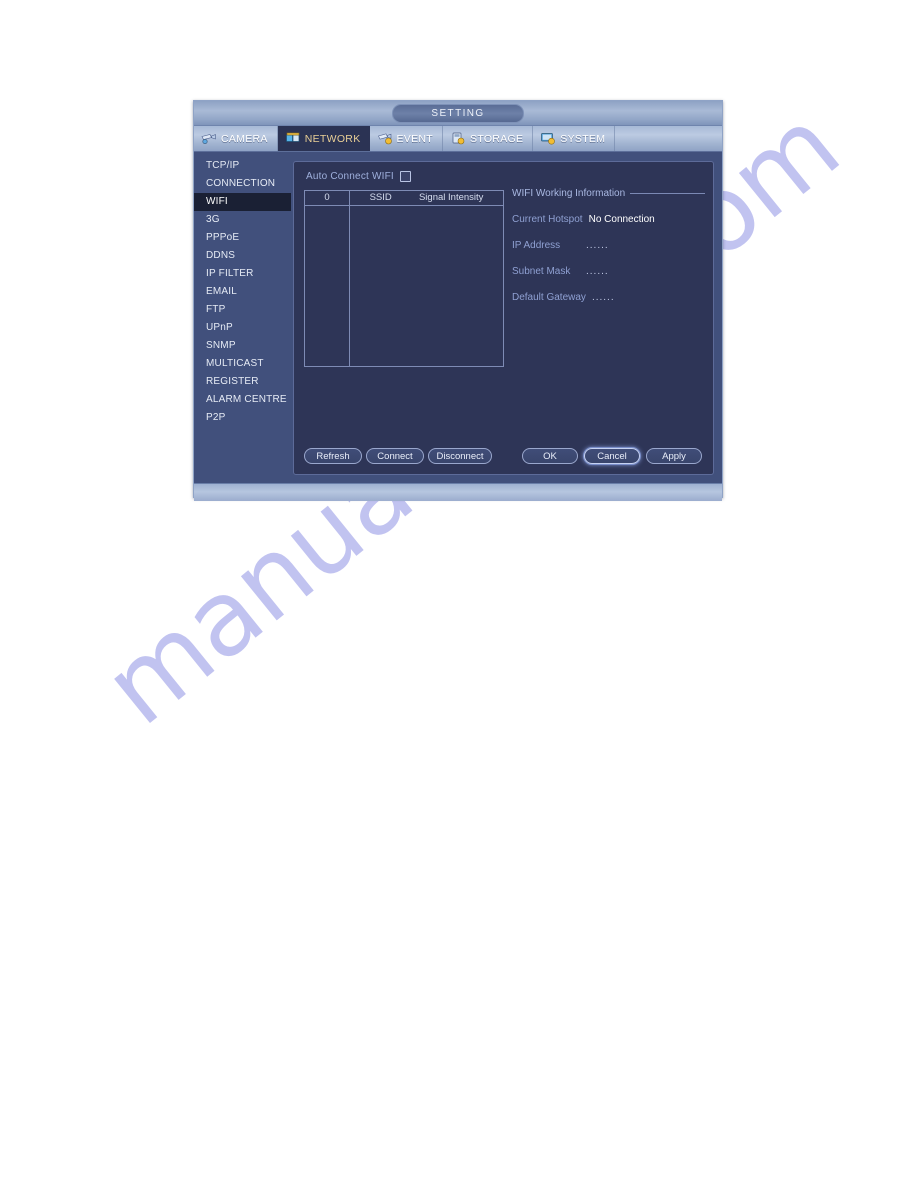 This screenshot has width=918, height=1188. Describe the element at coordinates (451, 197) in the screenshot. I see `column-header-signal: Signal Intensity` at that location.